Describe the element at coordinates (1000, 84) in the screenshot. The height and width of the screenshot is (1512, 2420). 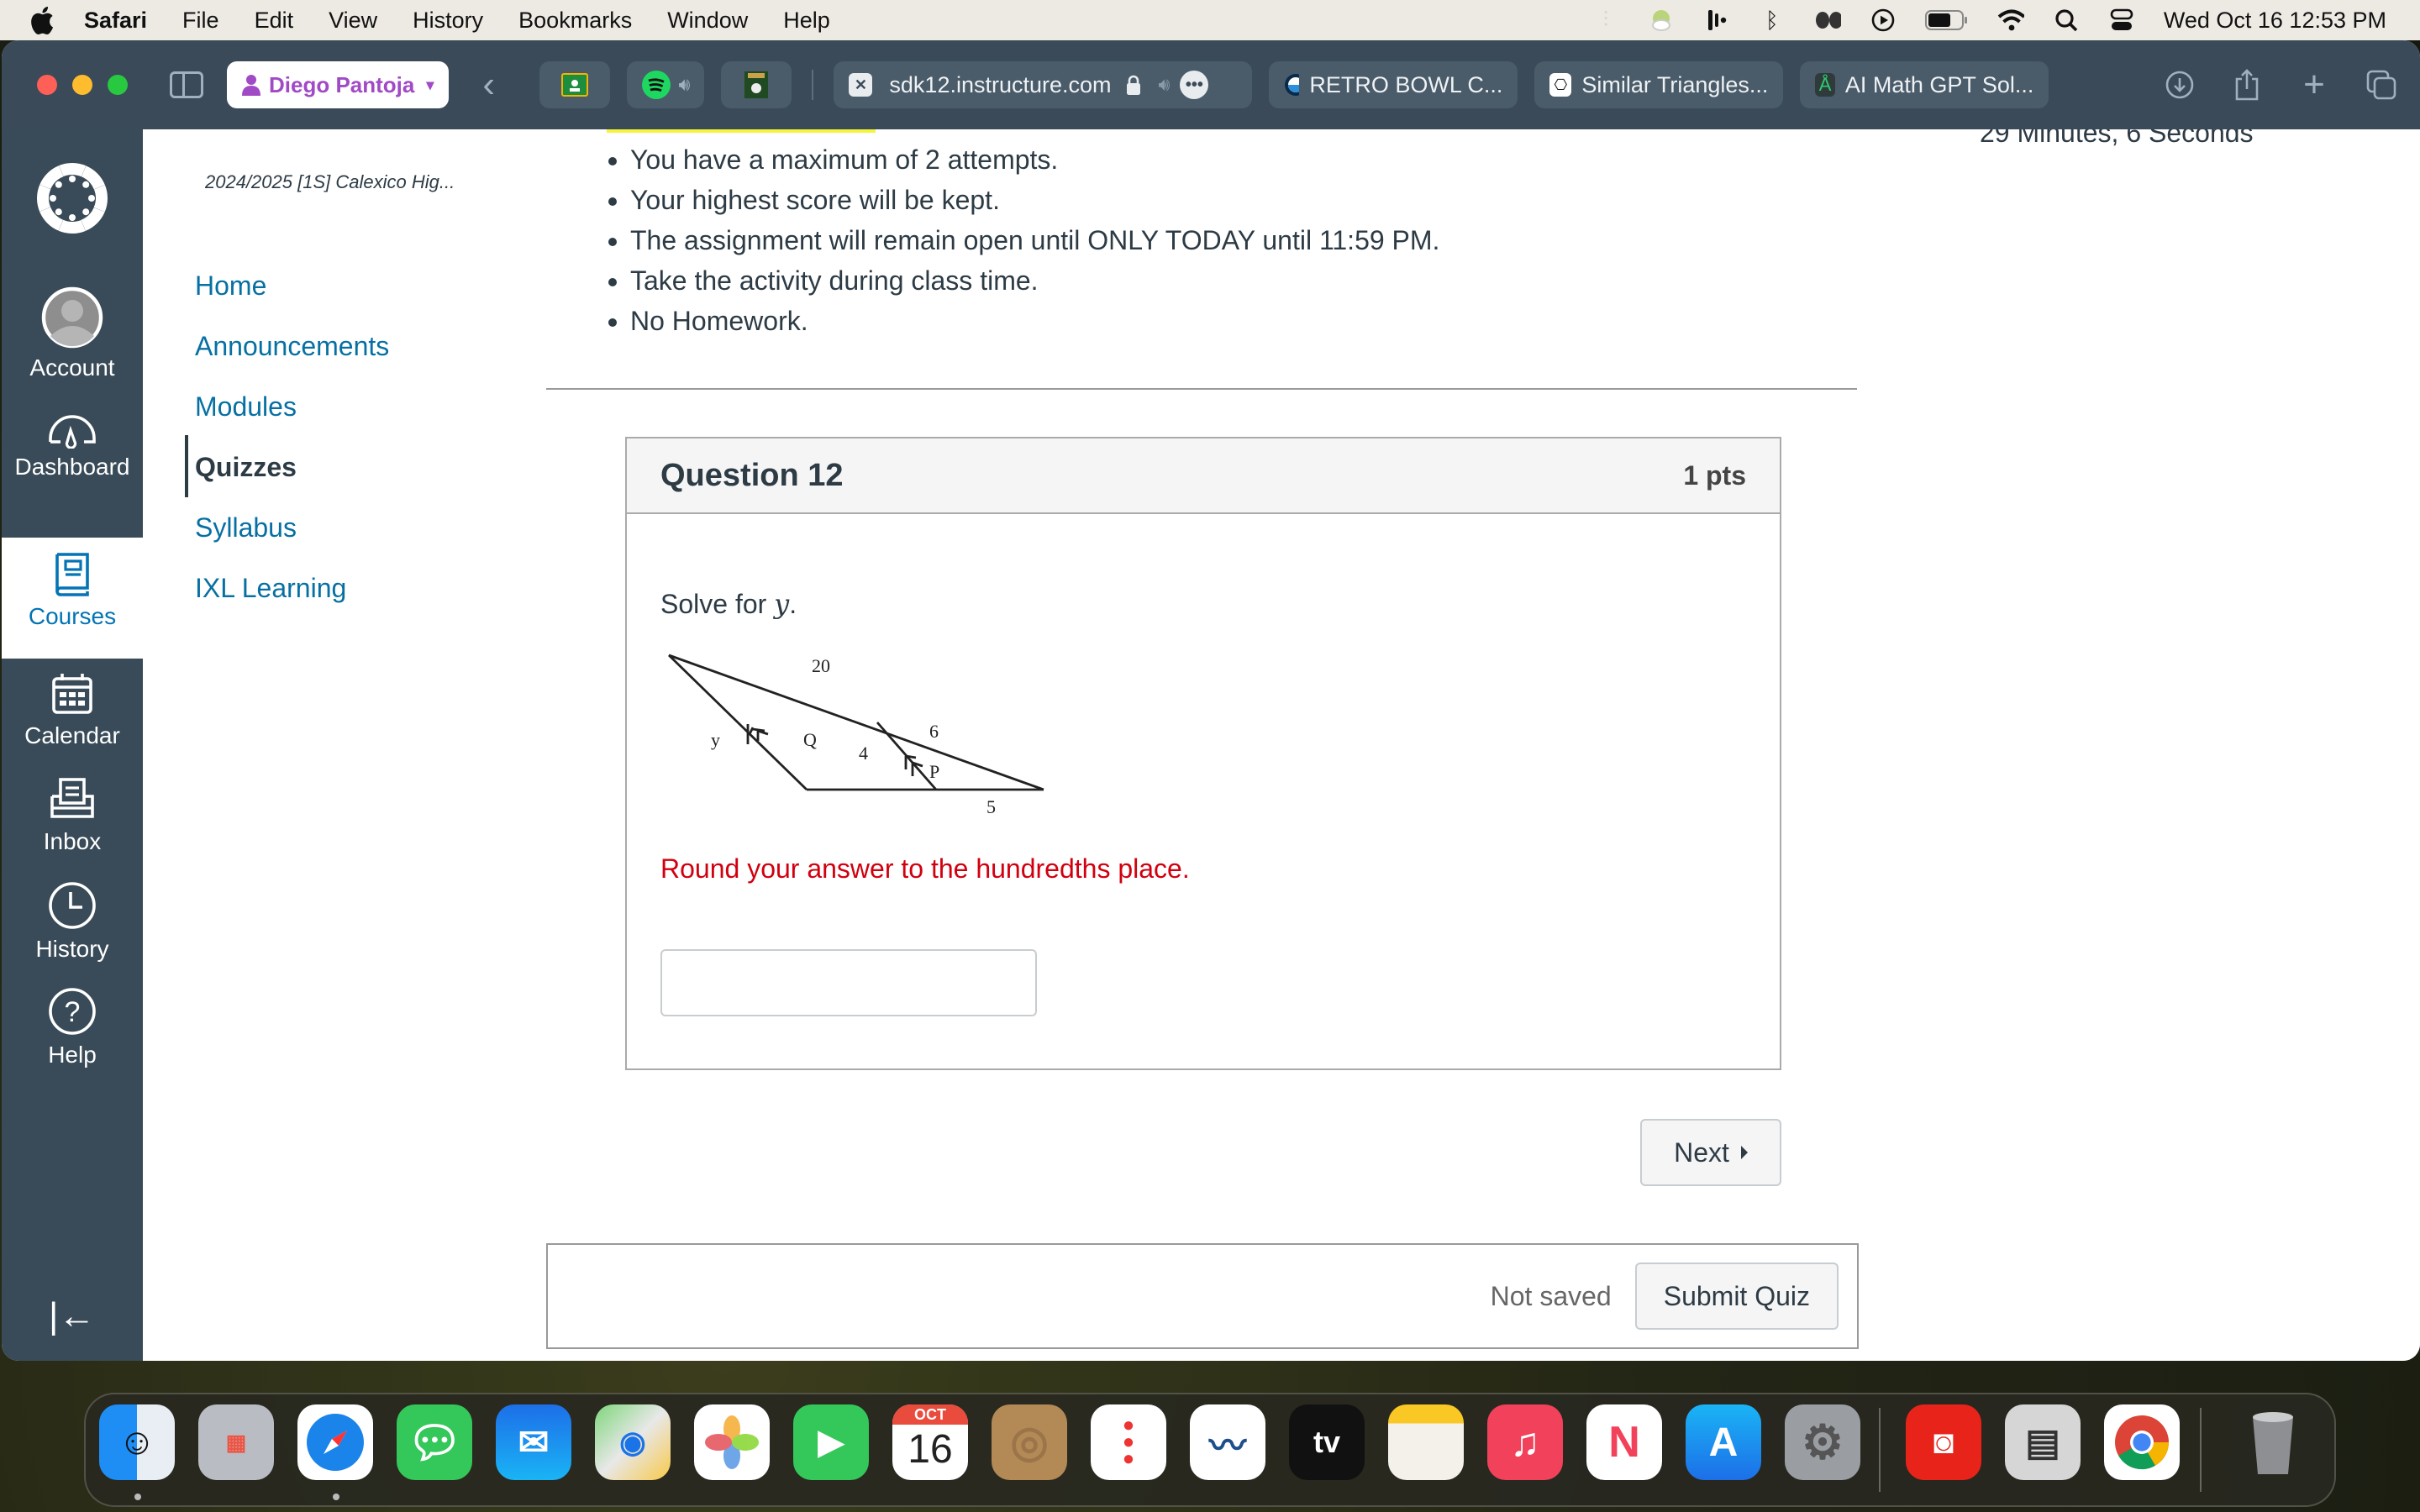
I see `tab-title: sdk12.instructure.com` at that location.